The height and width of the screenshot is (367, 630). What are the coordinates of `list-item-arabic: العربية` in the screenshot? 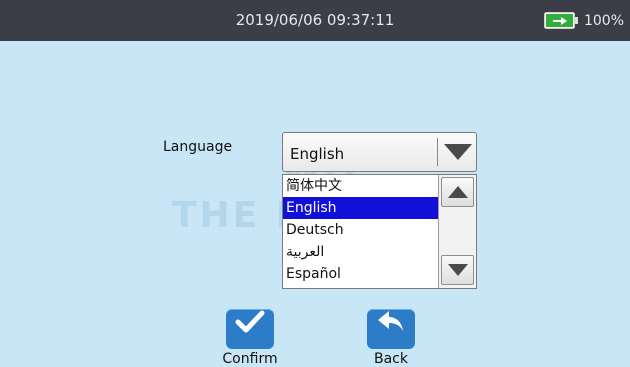 It's located at (360, 252).